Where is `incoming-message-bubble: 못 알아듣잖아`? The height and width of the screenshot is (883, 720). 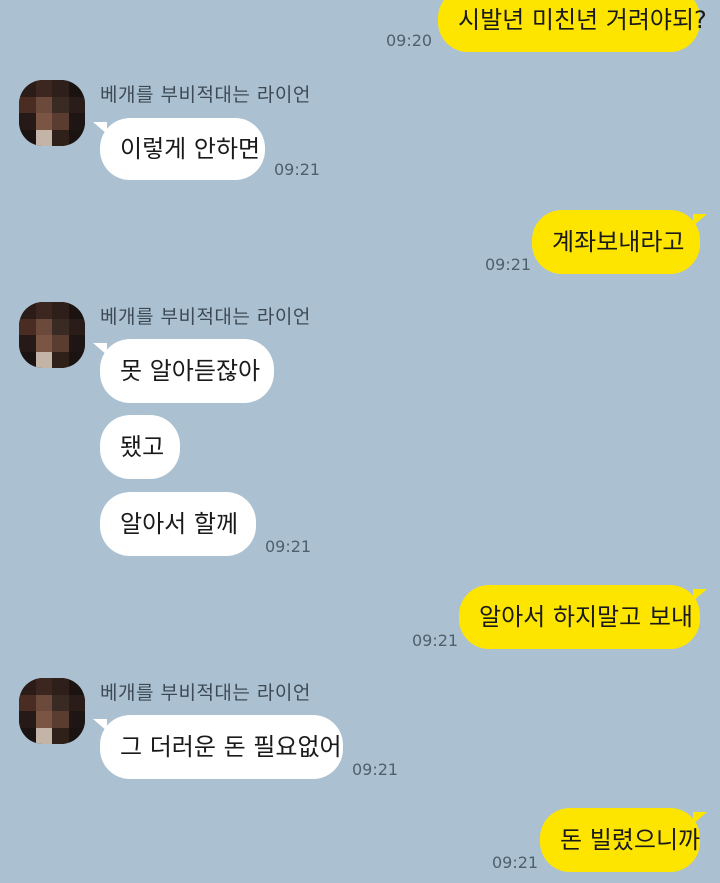 incoming-message-bubble: 못 알아듣잖아 is located at coordinates (183, 371).